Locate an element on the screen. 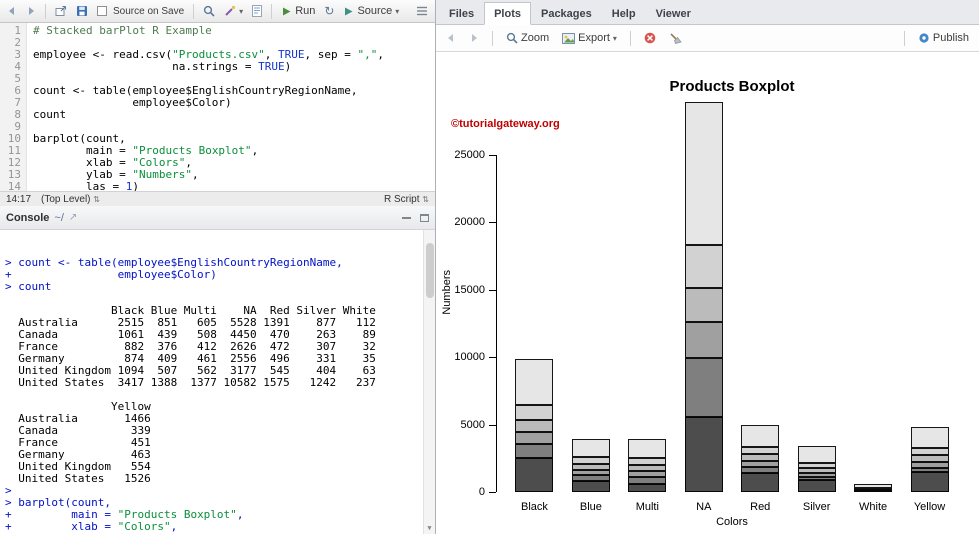 The height and width of the screenshot is (534, 979). rerun-icon: ↻ is located at coordinates (329, 11).